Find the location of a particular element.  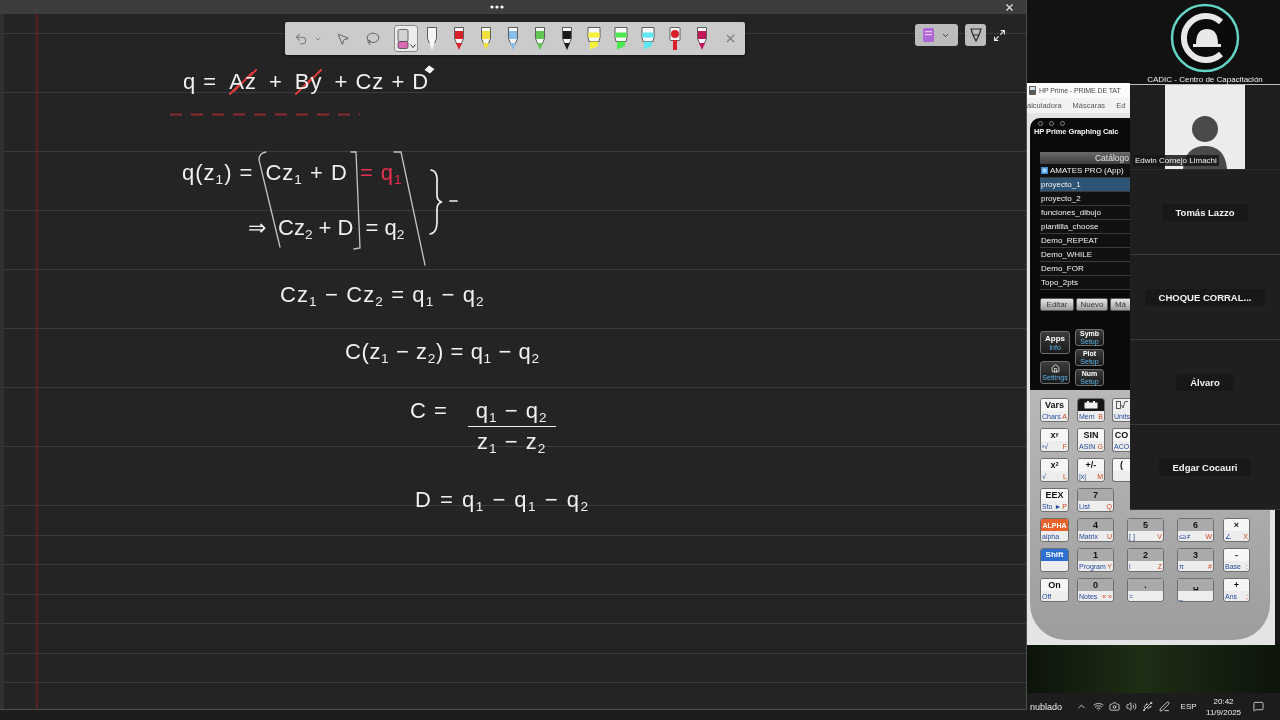

participant-name: Edwin Cornejo Limachi is located at coordinates (1176, 160).